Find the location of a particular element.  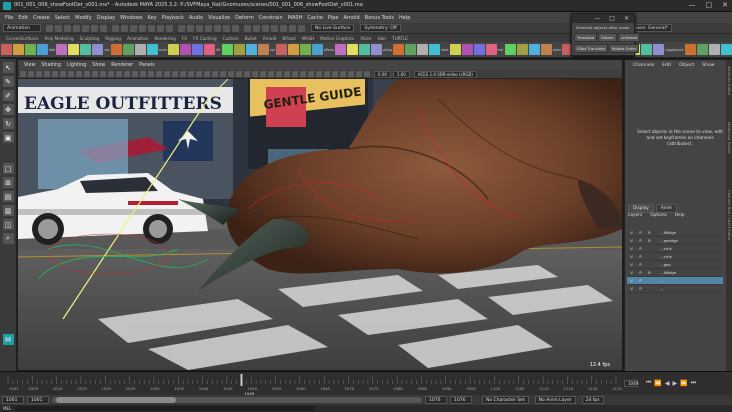

command-input is located at coordinates (165, 408).